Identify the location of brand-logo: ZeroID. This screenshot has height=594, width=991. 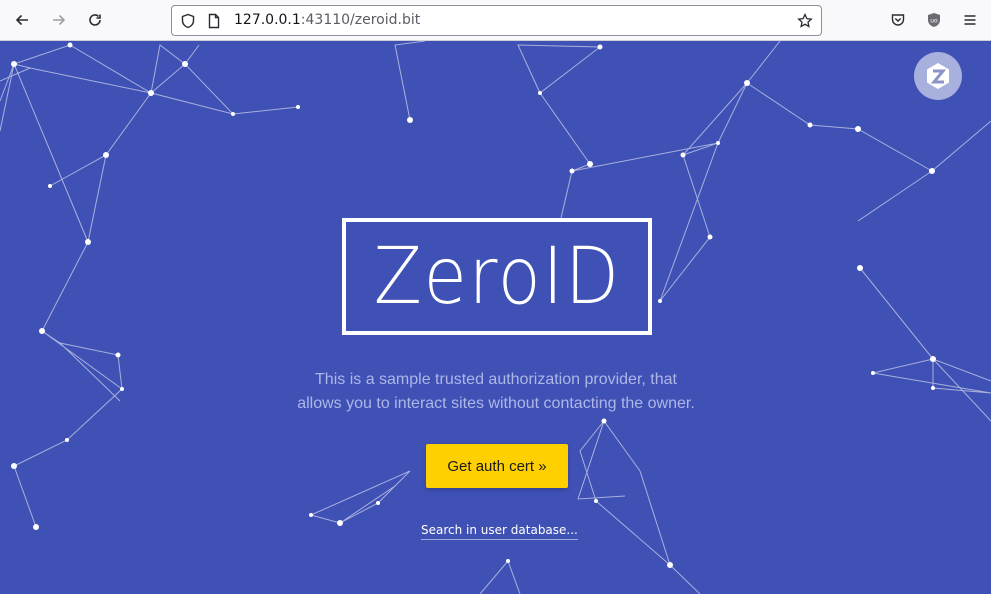
(497, 276).